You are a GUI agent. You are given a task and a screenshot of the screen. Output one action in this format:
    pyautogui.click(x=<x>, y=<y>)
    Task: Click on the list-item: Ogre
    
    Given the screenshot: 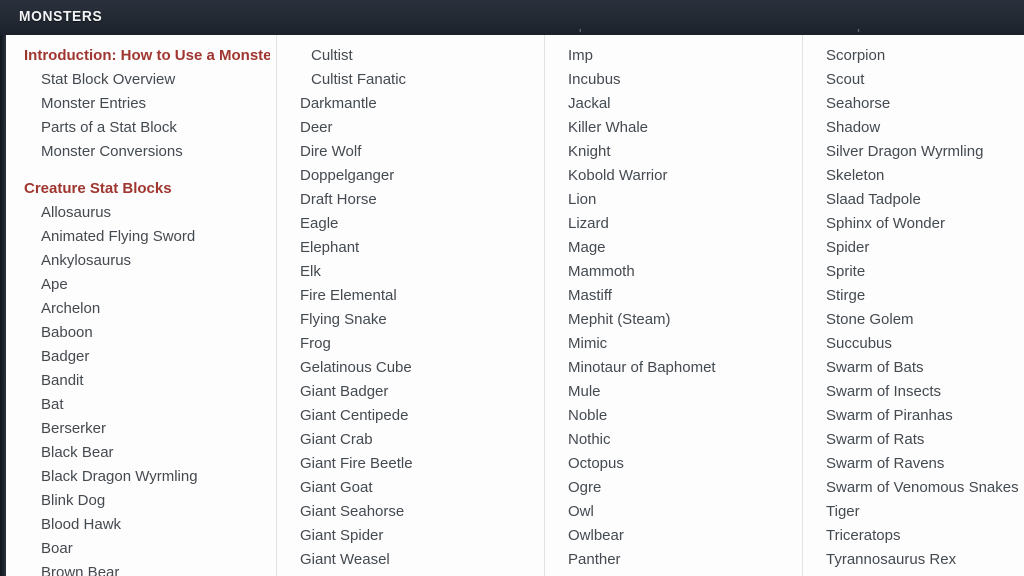 What is the action you would take?
    pyautogui.click(x=679, y=488)
    